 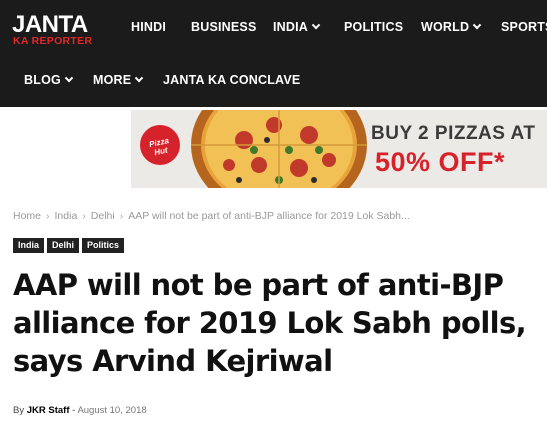 I want to click on byline-prefix: By, so click(x=19, y=410).